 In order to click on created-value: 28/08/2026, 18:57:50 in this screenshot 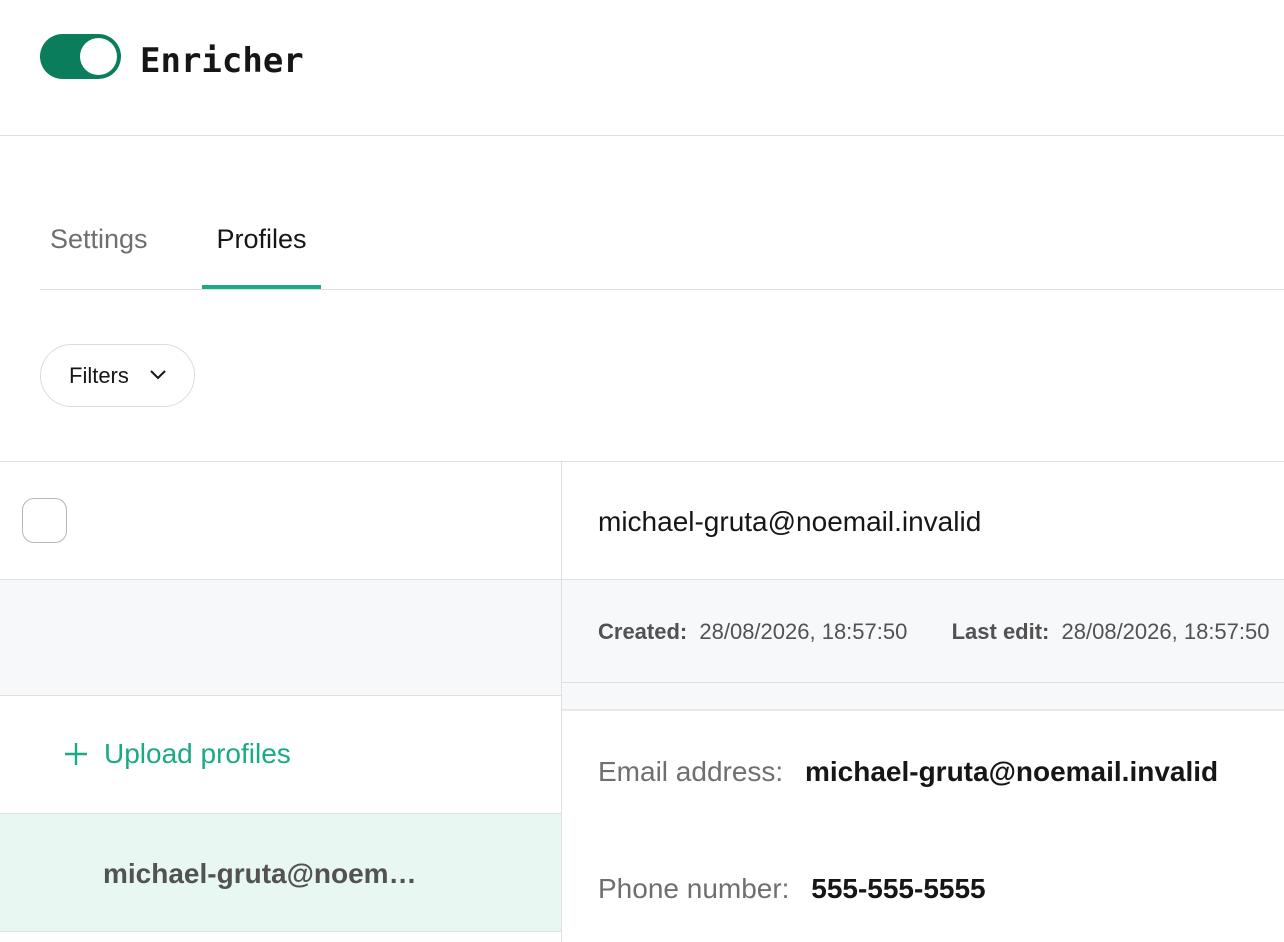, I will do `click(803, 631)`.